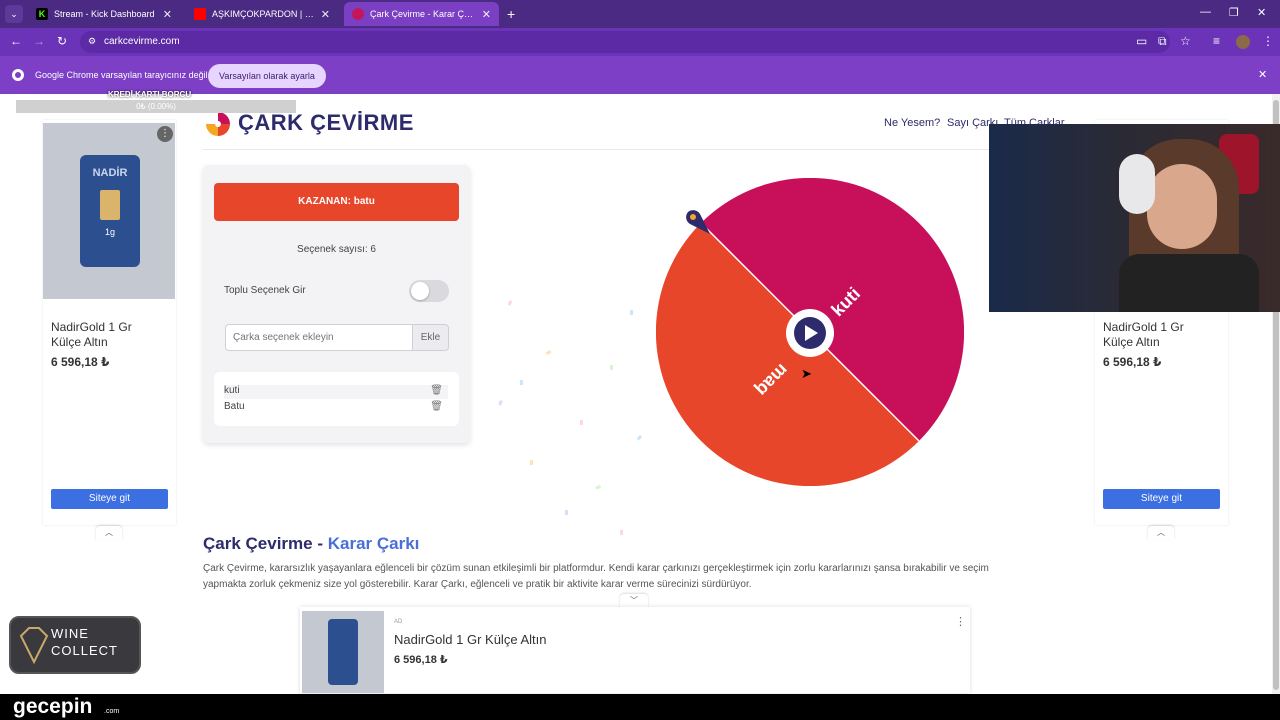 Image resolution: width=1280 pixels, height=720 pixels. I want to click on left-ad-price: 6 596,18 ₺, so click(80, 362).